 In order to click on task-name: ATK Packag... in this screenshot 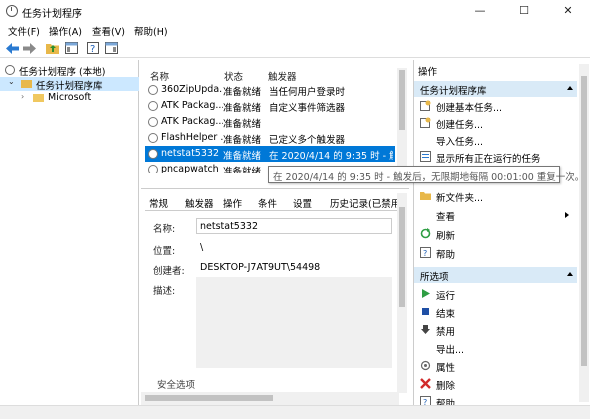, I will do `click(192, 121)`.